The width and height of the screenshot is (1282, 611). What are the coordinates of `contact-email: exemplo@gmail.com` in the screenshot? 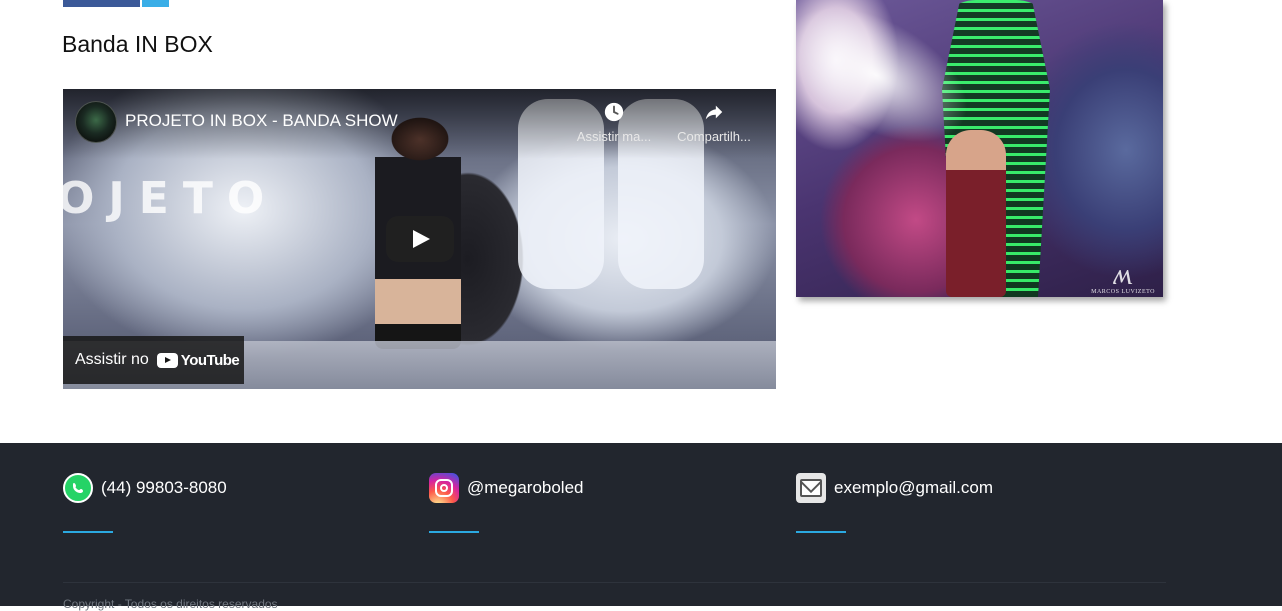 It's located at (894, 503).